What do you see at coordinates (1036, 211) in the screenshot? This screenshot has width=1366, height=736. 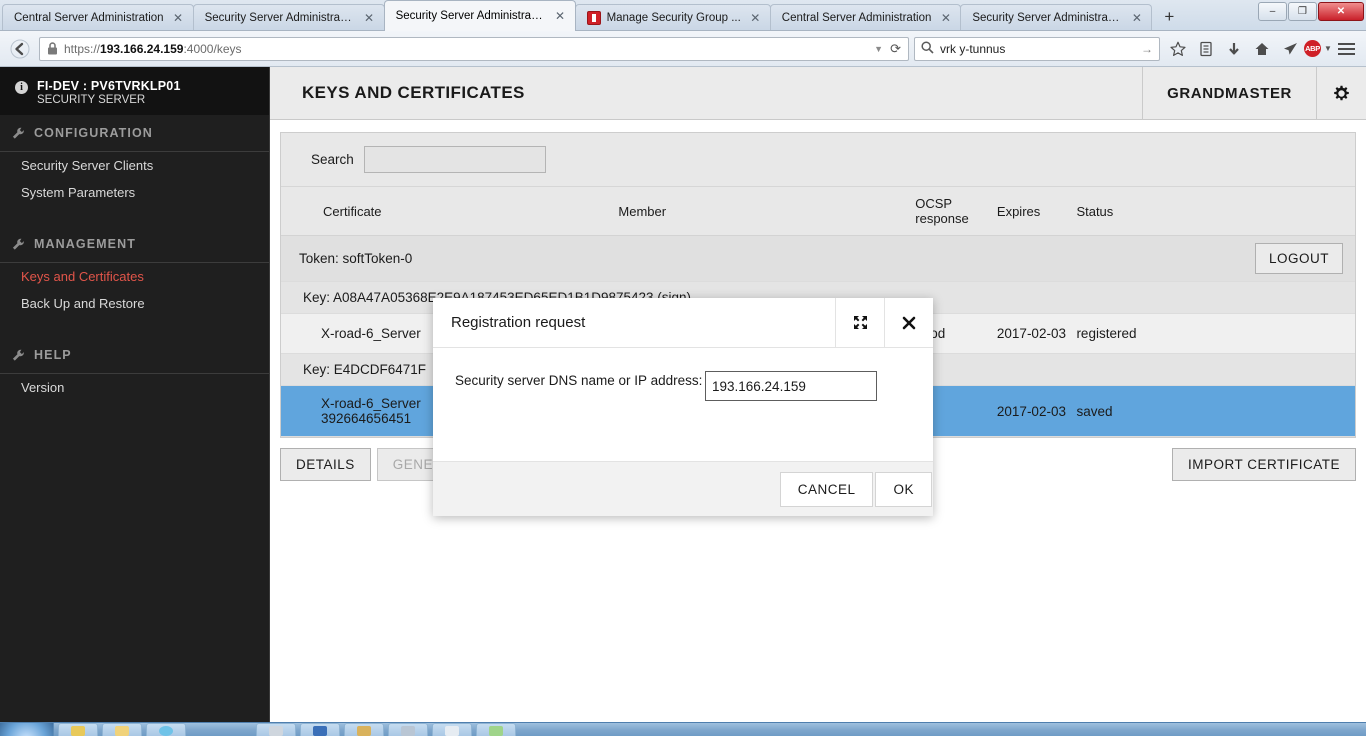 I see `column-expires: Expires` at bounding box center [1036, 211].